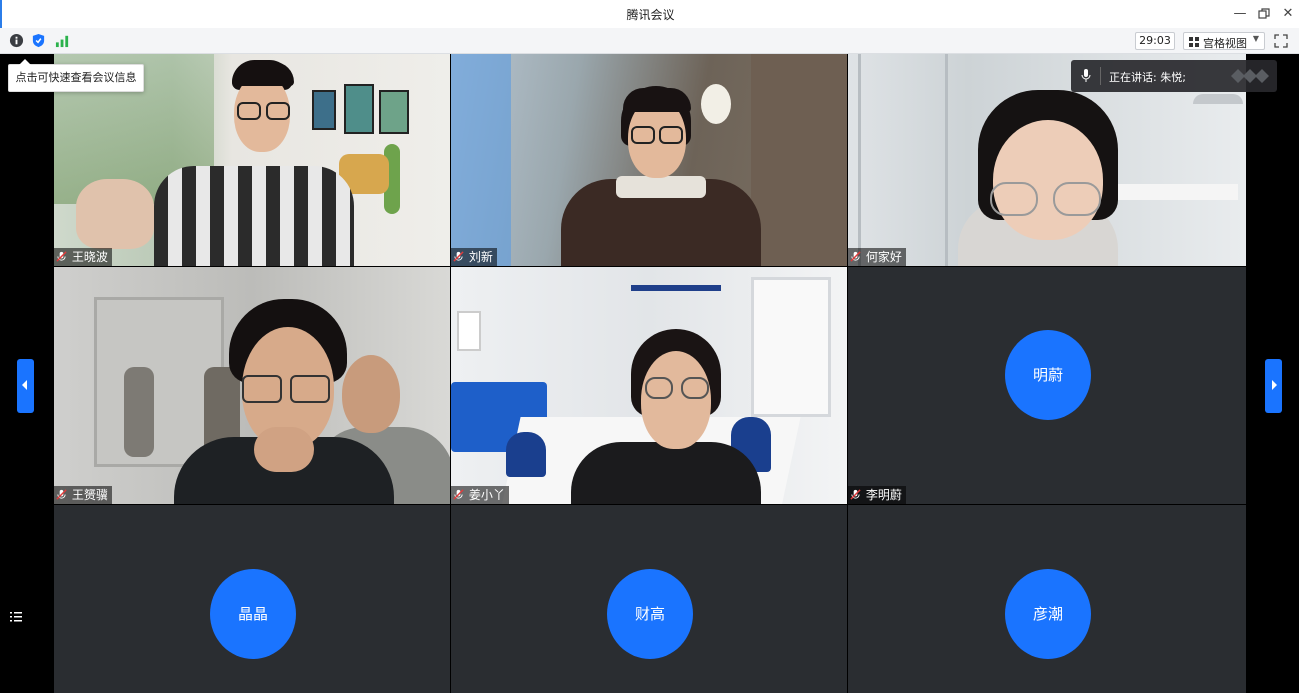 The height and width of the screenshot is (693, 1299). I want to click on window-title: 腾讯会议, so click(650, 15).